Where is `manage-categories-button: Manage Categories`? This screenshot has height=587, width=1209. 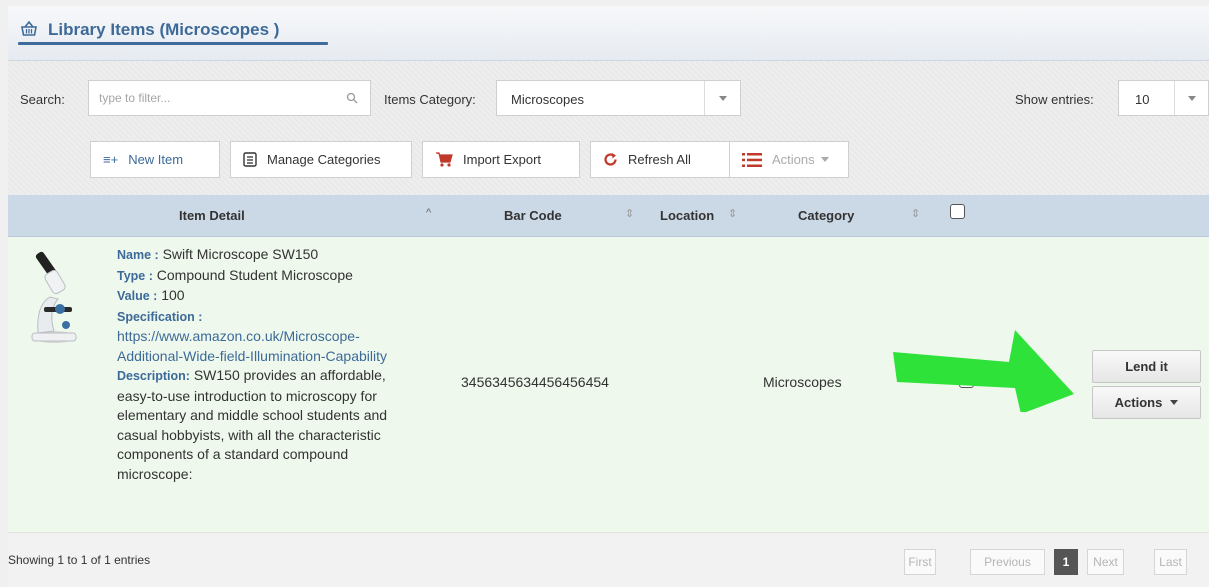
manage-categories-button: Manage Categories is located at coordinates (321, 159).